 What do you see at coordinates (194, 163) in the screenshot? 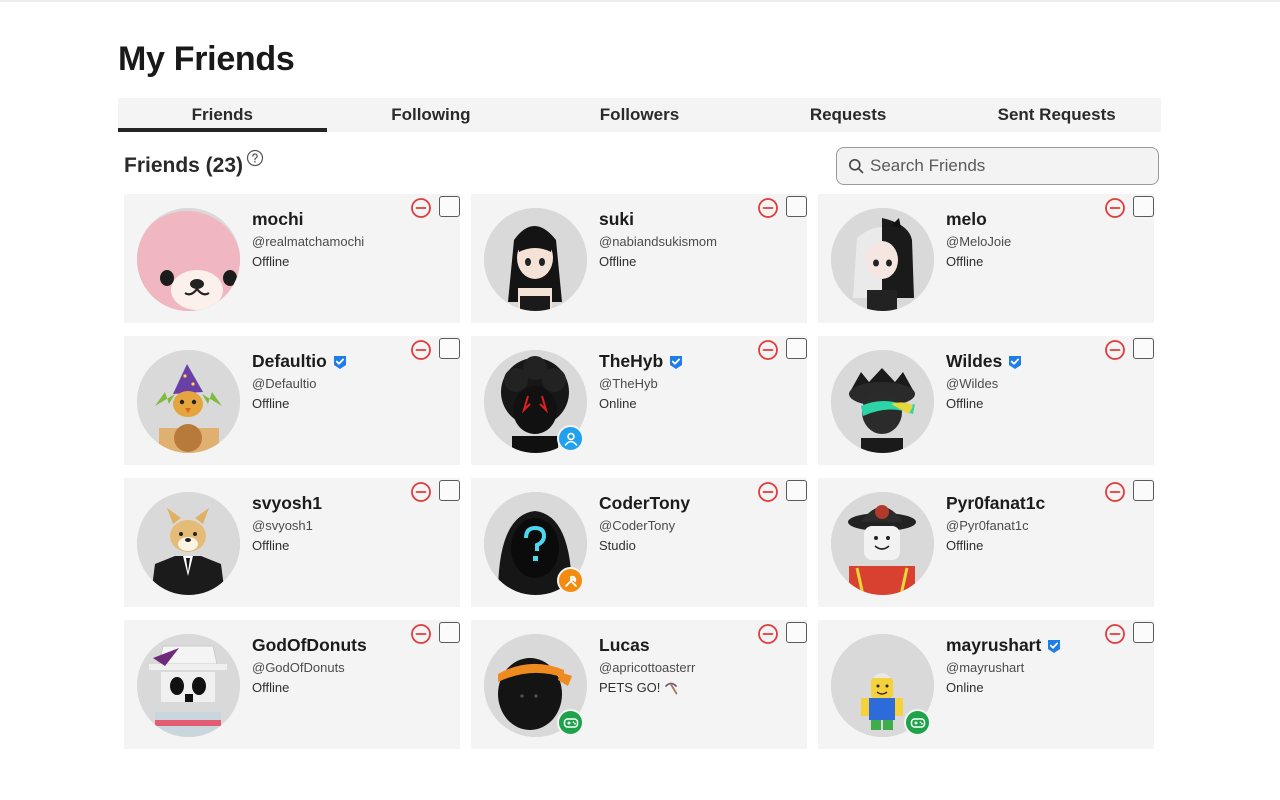
I see `friends-count-heading: Friends (23)` at bounding box center [194, 163].